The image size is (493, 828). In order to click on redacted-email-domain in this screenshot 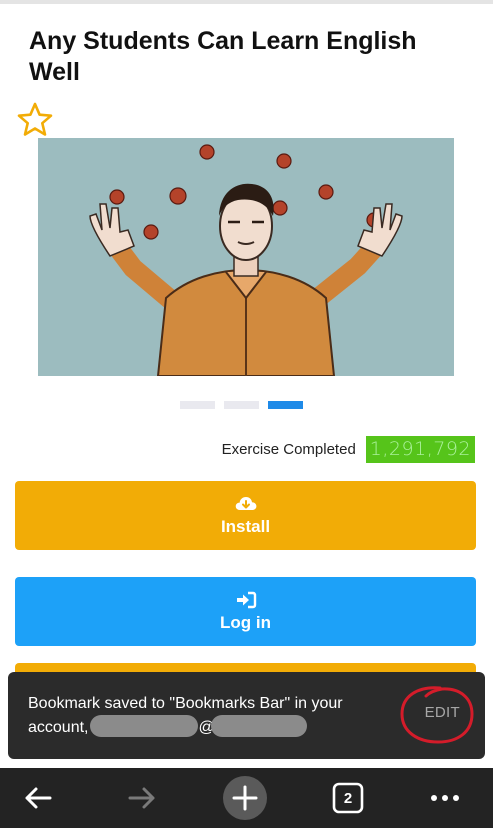, I will do `click(258, 726)`.